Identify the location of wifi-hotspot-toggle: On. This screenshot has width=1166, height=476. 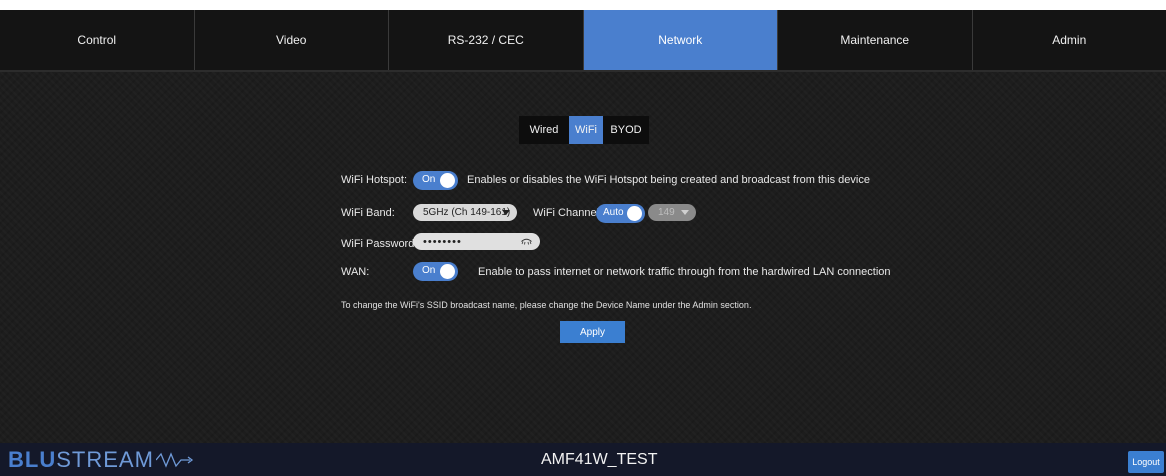
(435, 180).